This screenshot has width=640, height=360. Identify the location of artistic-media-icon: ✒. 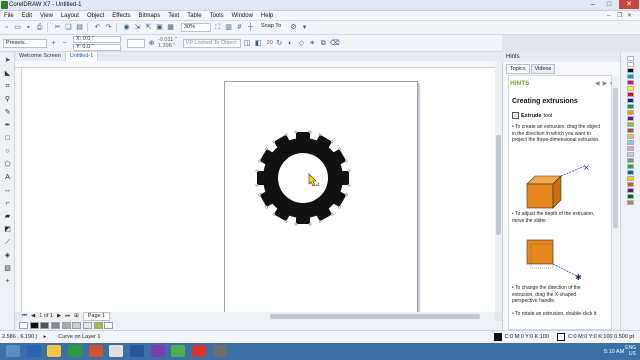
(7, 125).